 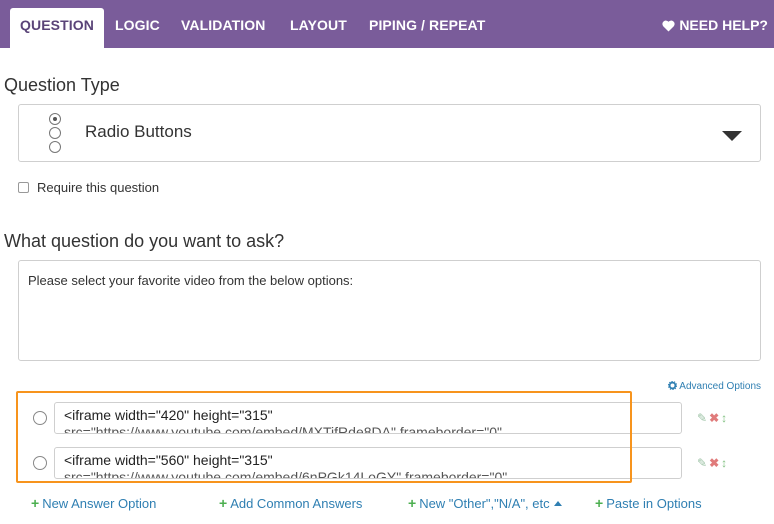 What do you see at coordinates (318, 25) in the screenshot?
I see `tab-layout: LAYOUT` at bounding box center [318, 25].